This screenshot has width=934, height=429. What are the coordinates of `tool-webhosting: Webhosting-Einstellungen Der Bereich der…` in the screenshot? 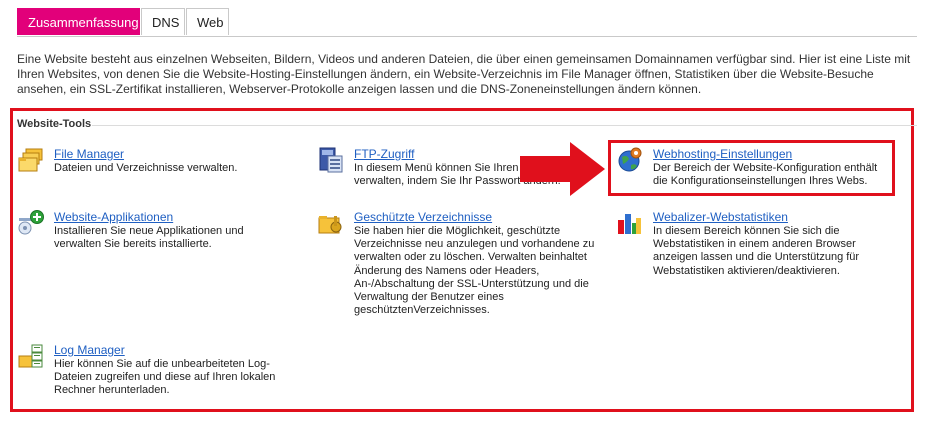 It's located at (752, 167).